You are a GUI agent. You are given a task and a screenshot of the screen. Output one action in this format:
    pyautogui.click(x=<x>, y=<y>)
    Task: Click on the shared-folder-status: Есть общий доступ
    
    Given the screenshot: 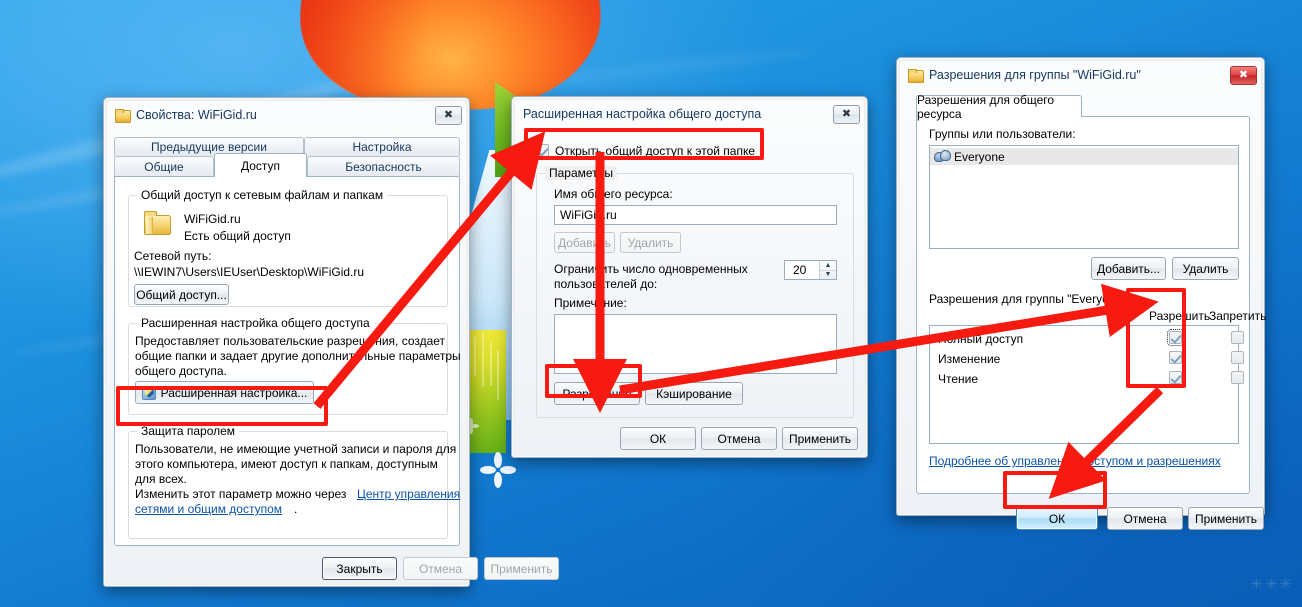 What is the action you would take?
    pyautogui.click(x=237, y=236)
    